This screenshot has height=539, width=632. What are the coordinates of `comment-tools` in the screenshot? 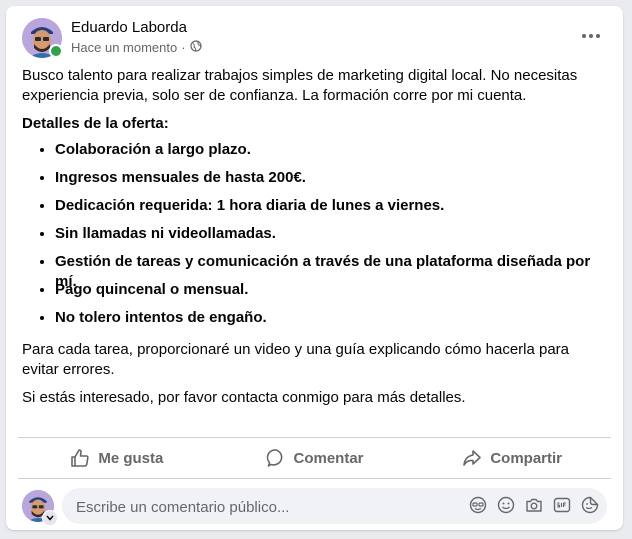 It's located at (534, 505).